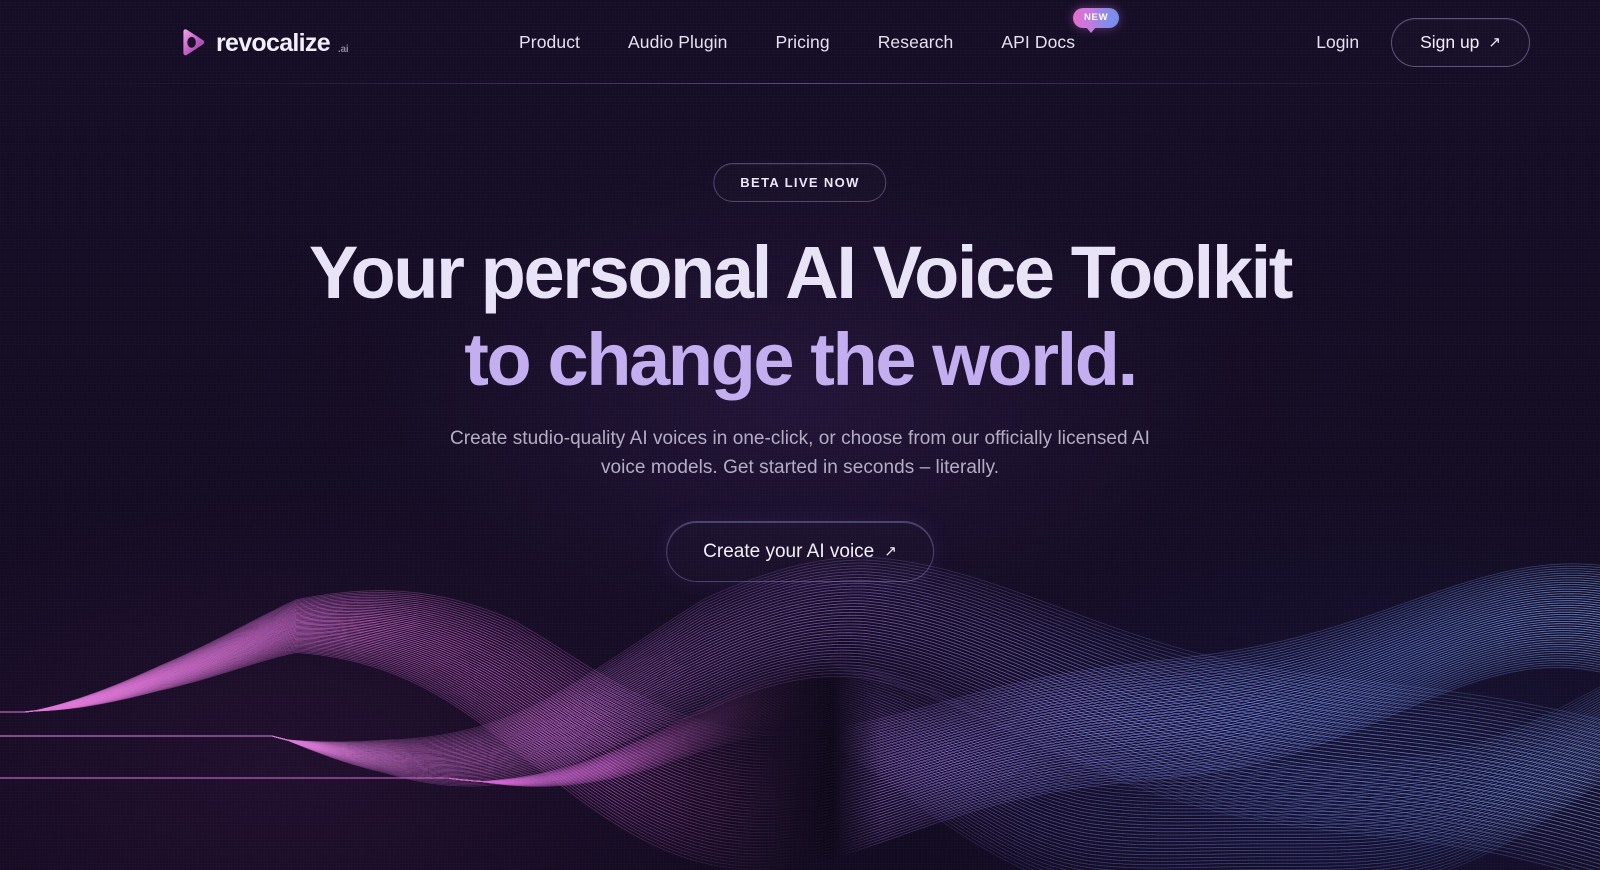 The width and height of the screenshot is (1600, 870). What do you see at coordinates (273, 43) in the screenshot?
I see `brand-wordmark: revocalize` at bounding box center [273, 43].